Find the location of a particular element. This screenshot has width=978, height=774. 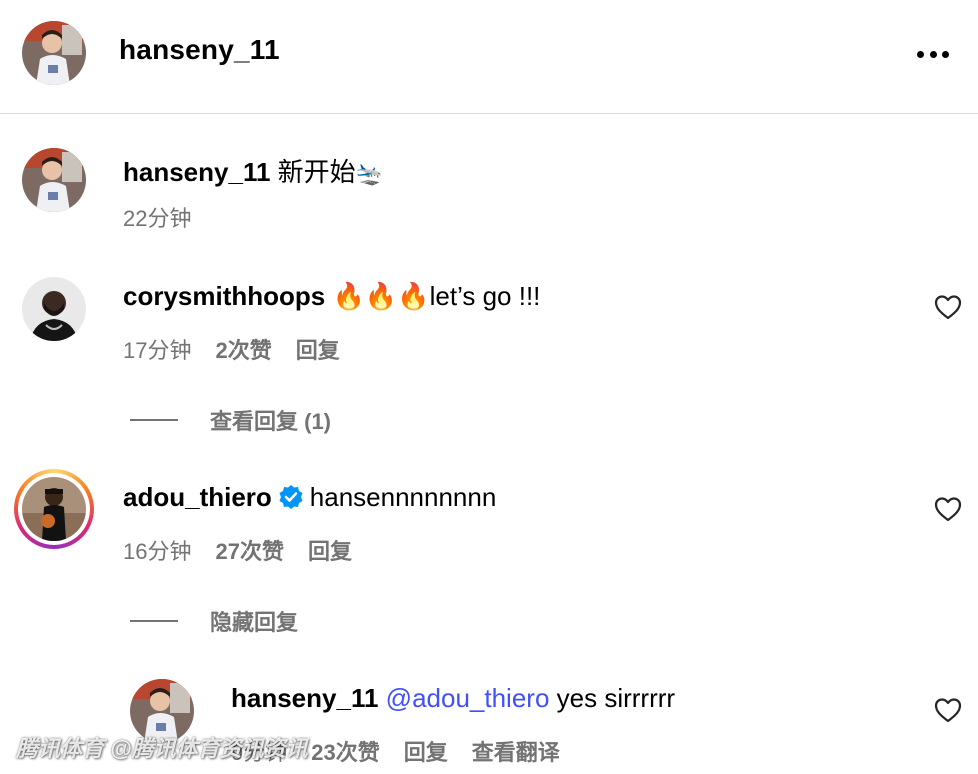

view-replies-label: 查看回复 (1) is located at coordinates (271, 421).